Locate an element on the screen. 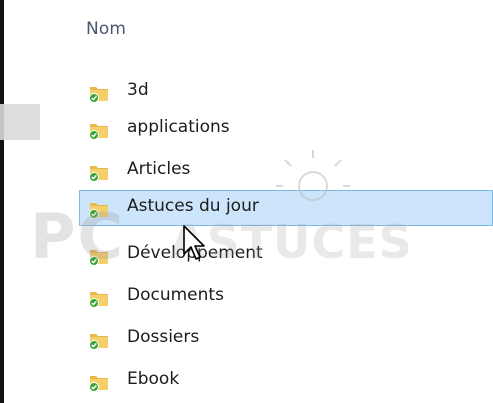 Image resolution: width=493 pixels, height=403 pixels. folder-row-documents: Documents is located at coordinates (287, 297).